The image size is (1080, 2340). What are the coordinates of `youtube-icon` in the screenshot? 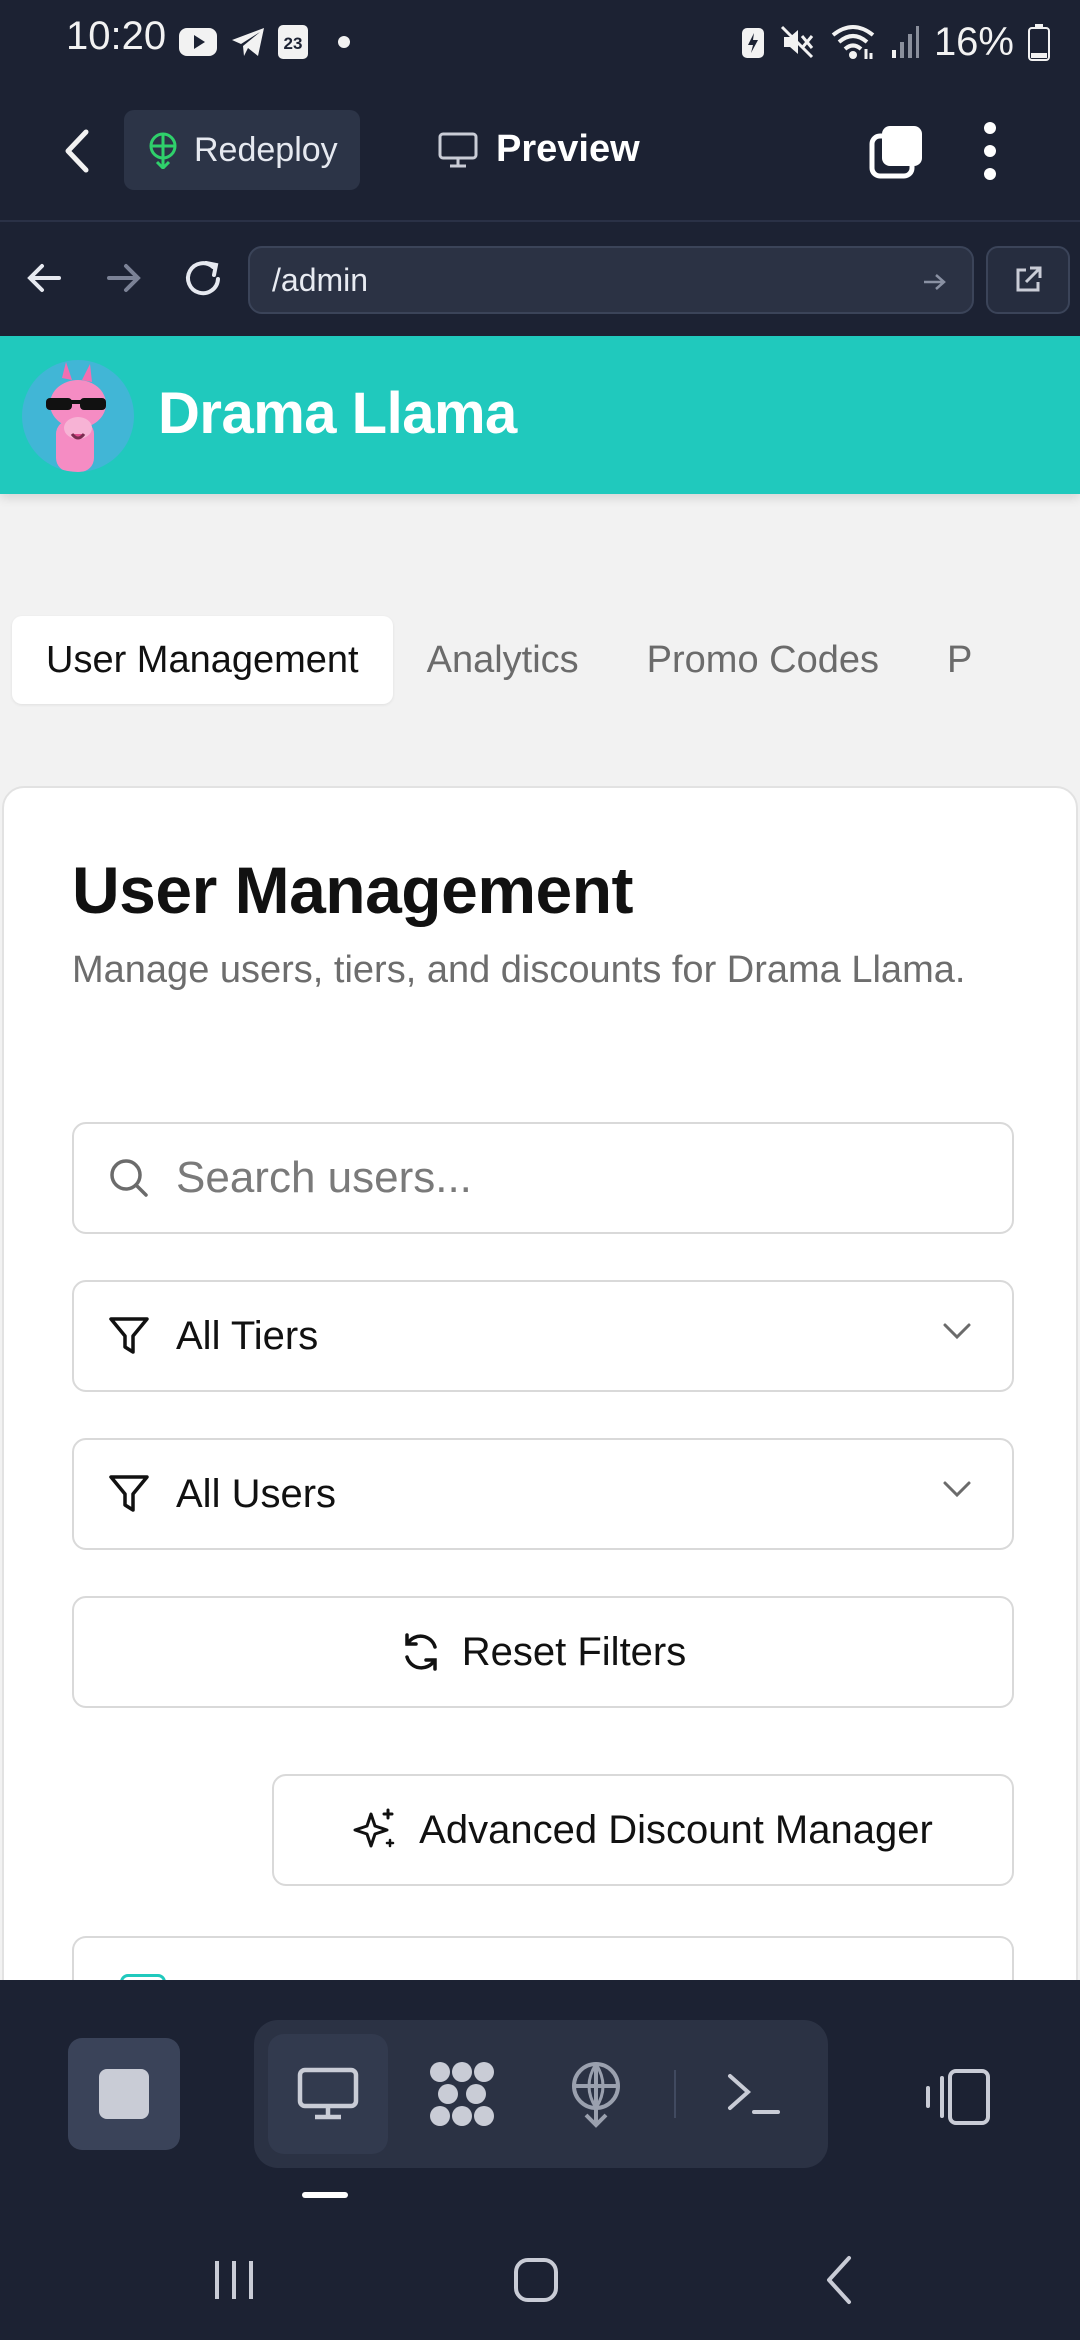 It's located at (198, 42).